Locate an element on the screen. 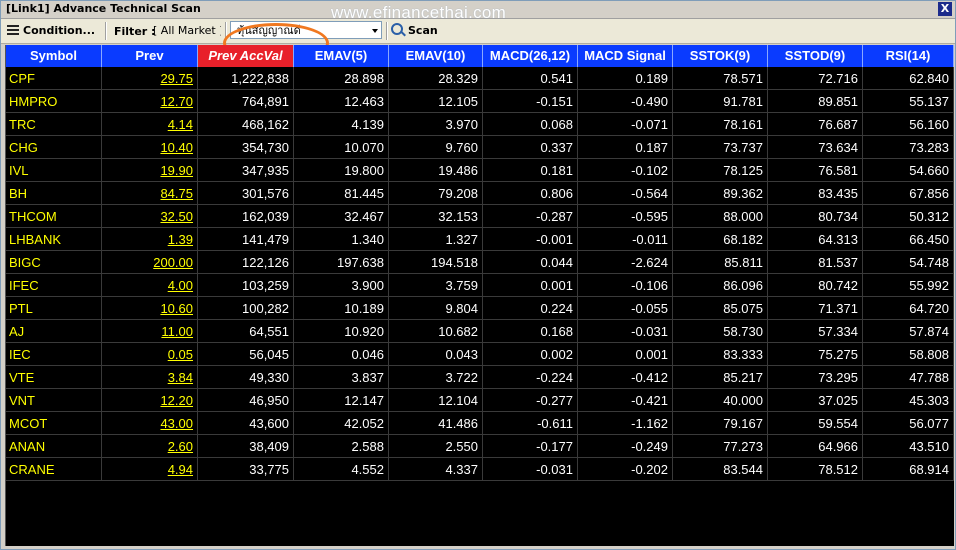  column-header-sstok: SSTOK(9) is located at coordinates (720, 56).